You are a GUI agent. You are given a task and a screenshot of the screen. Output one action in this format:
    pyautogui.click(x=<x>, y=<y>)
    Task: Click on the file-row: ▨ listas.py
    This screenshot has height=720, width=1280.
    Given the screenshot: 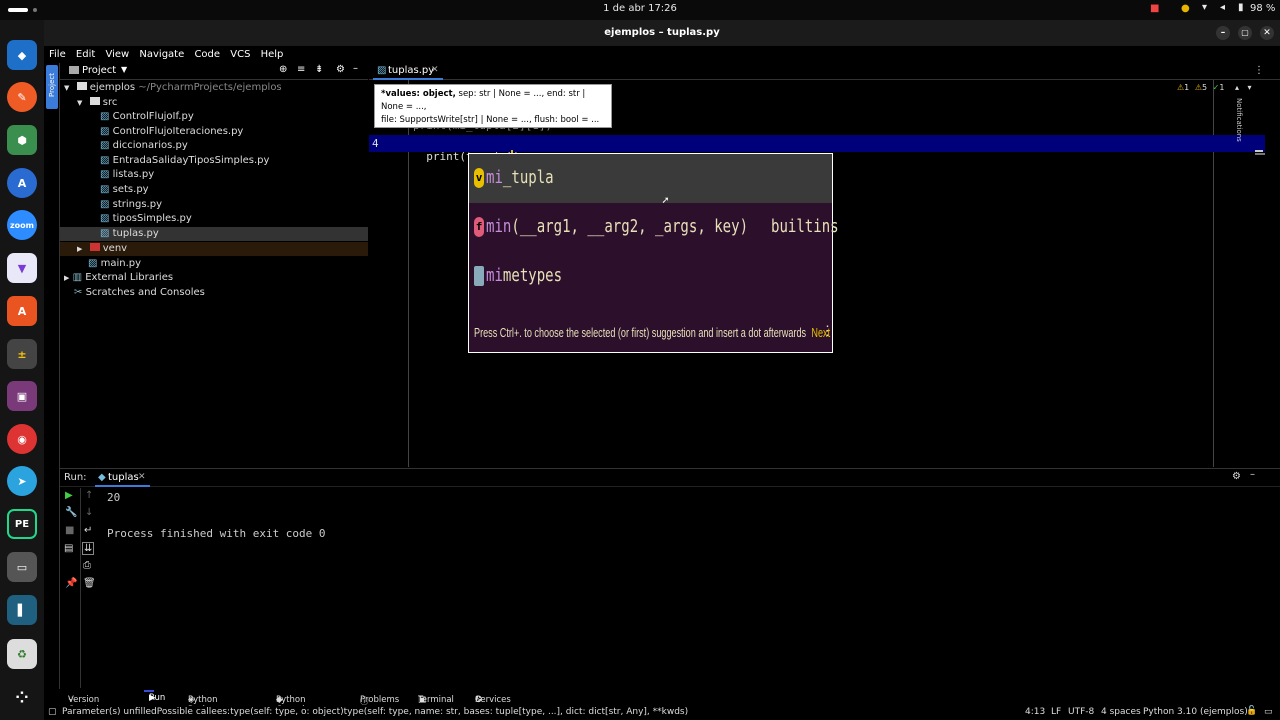 What is the action you would take?
    pyautogui.click(x=127, y=175)
    